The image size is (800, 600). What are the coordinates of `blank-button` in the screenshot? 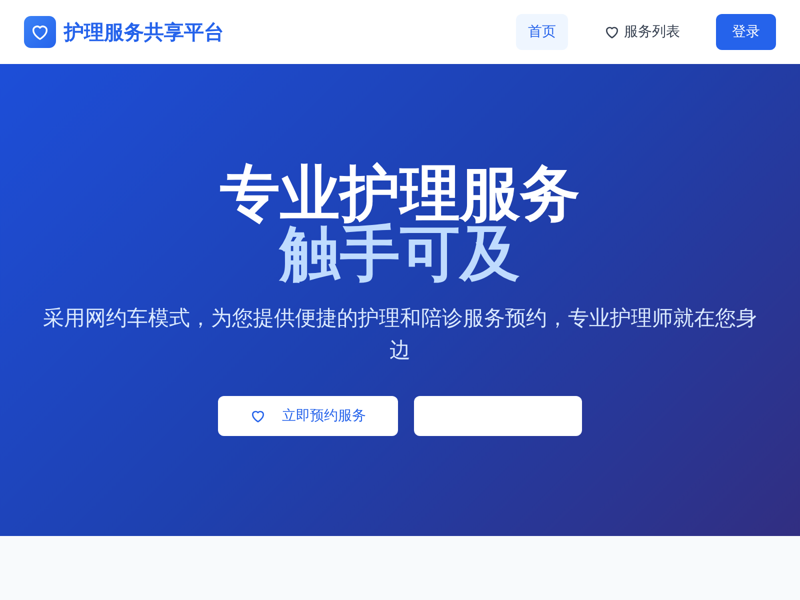 It's located at (498, 416).